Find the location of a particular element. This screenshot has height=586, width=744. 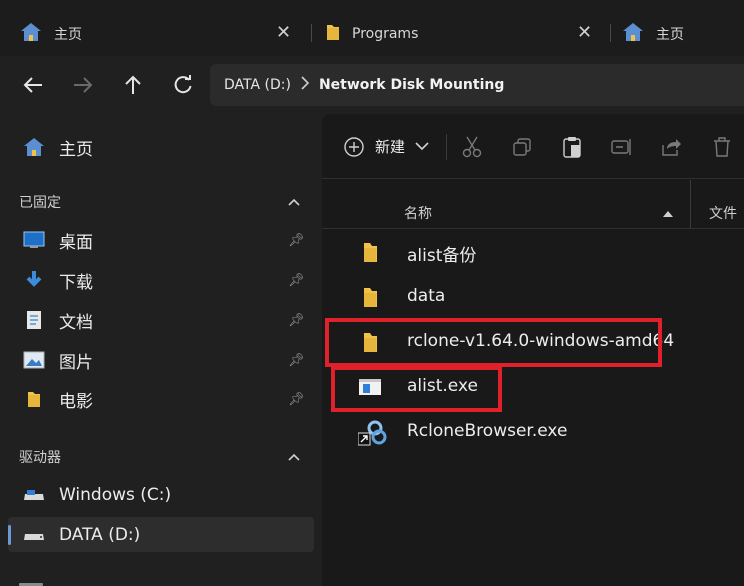

sidebar-item-drive-c: Windows (C:) is located at coordinates (160, 495).